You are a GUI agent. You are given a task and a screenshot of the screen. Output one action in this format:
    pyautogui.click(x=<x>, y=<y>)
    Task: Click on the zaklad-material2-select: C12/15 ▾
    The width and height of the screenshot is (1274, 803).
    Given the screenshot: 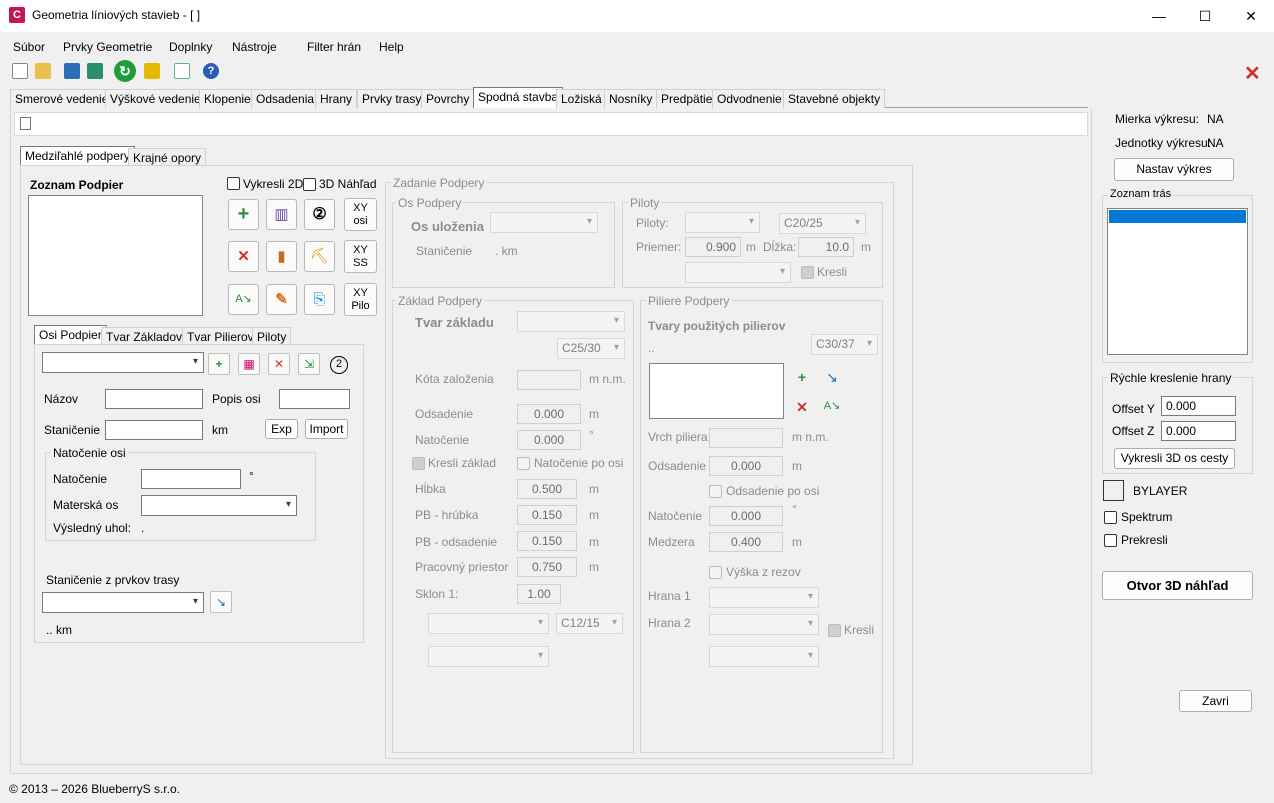 What is the action you would take?
    pyautogui.click(x=589, y=623)
    